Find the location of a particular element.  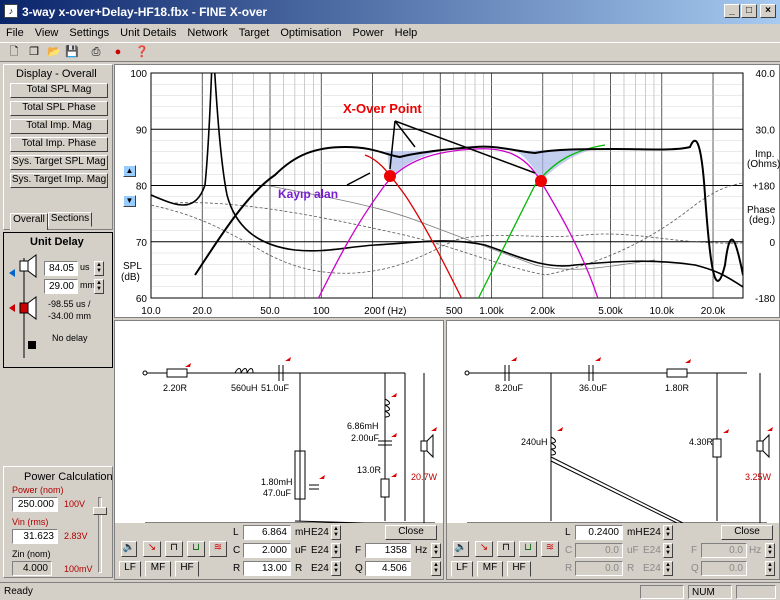

hf-lc-tool-icon: ⊓ is located at coordinates (506, 549).